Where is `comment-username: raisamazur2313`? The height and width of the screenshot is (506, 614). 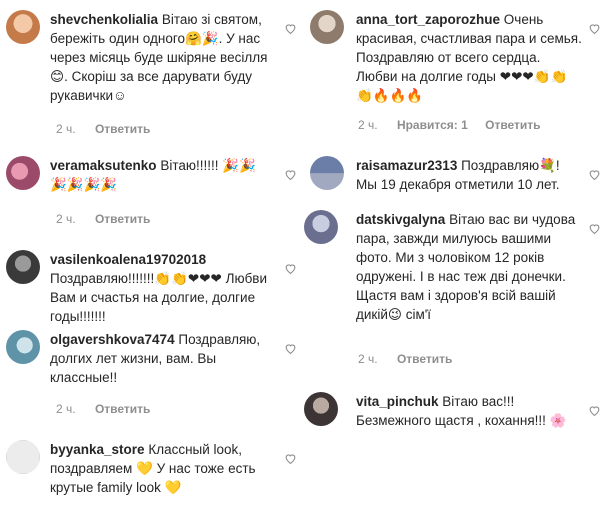 comment-username: raisamazur2313 is located at coordinates (406, 165).